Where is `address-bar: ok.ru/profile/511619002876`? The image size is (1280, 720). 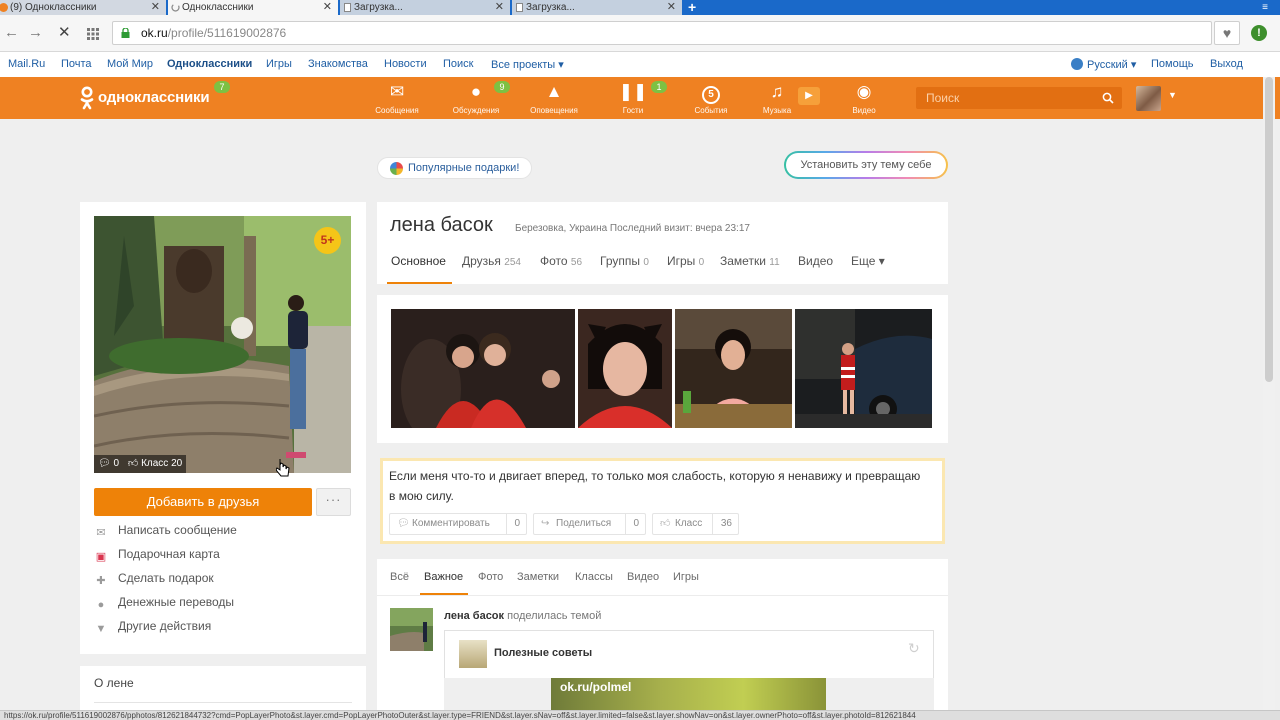 address-bar: ok.ru/profile/511619002876 is located at coordinates (662, 33).